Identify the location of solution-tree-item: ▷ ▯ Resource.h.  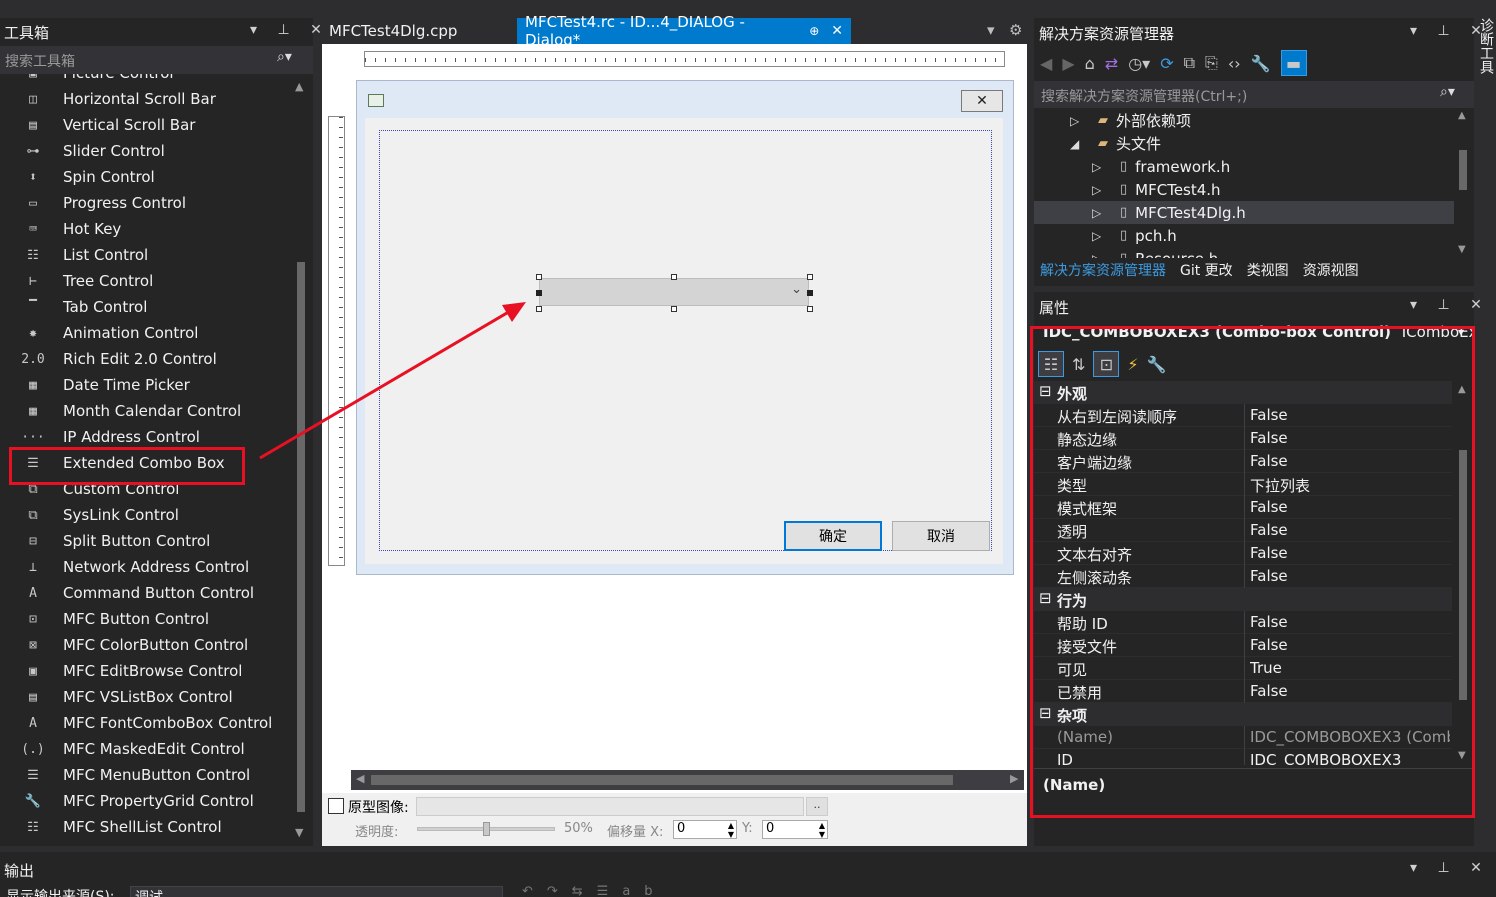
(1244, 253).